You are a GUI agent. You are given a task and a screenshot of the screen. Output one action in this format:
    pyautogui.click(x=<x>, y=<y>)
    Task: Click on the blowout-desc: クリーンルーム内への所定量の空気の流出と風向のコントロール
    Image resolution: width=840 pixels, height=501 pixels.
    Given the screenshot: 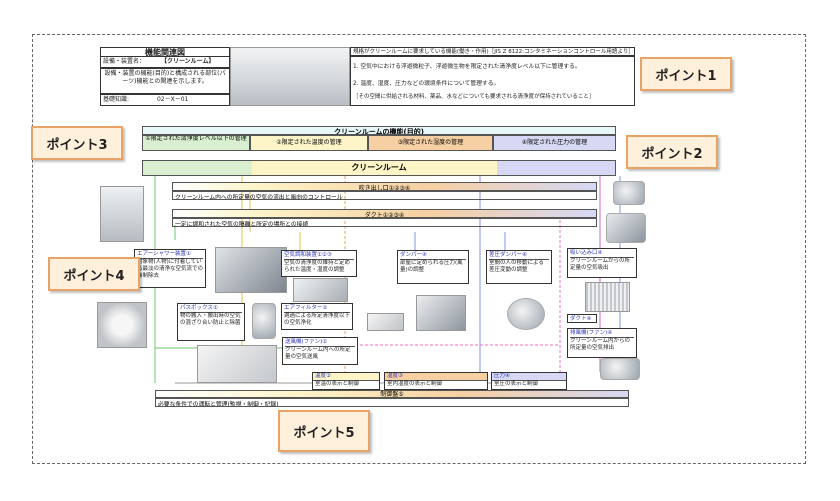 What is the action you would take?
    pyautogui.click(x=384, y=195)
    